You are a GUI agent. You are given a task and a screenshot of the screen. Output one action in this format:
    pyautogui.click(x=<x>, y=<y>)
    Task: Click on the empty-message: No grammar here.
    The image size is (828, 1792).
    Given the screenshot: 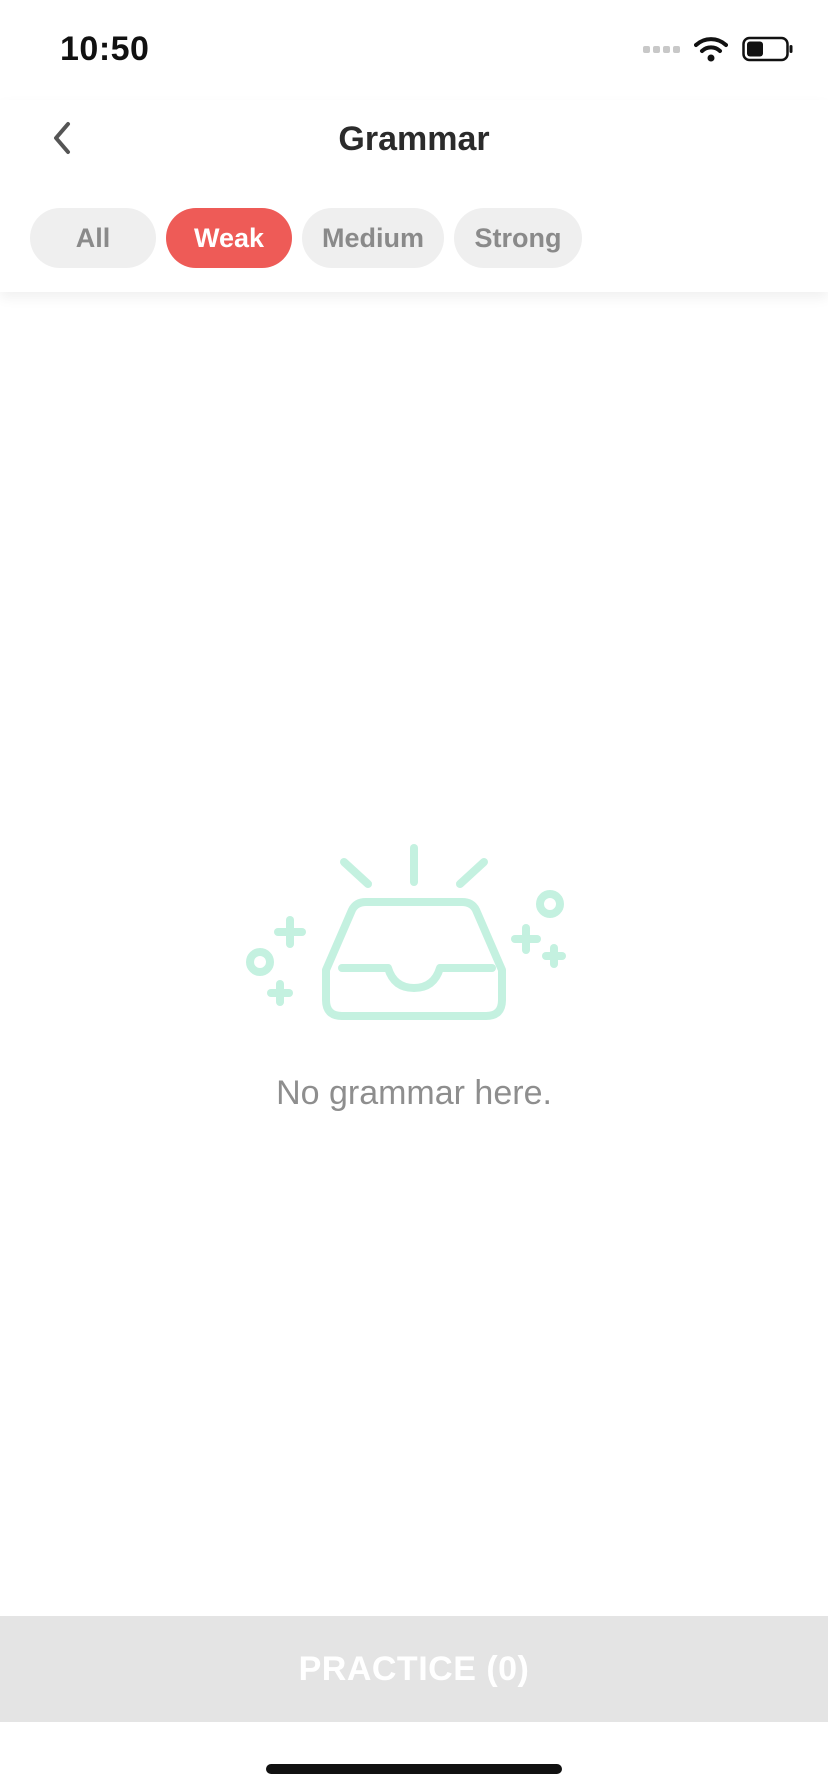 What is the action you would take?
    pyautogui.click(x=414, y=1093)
    